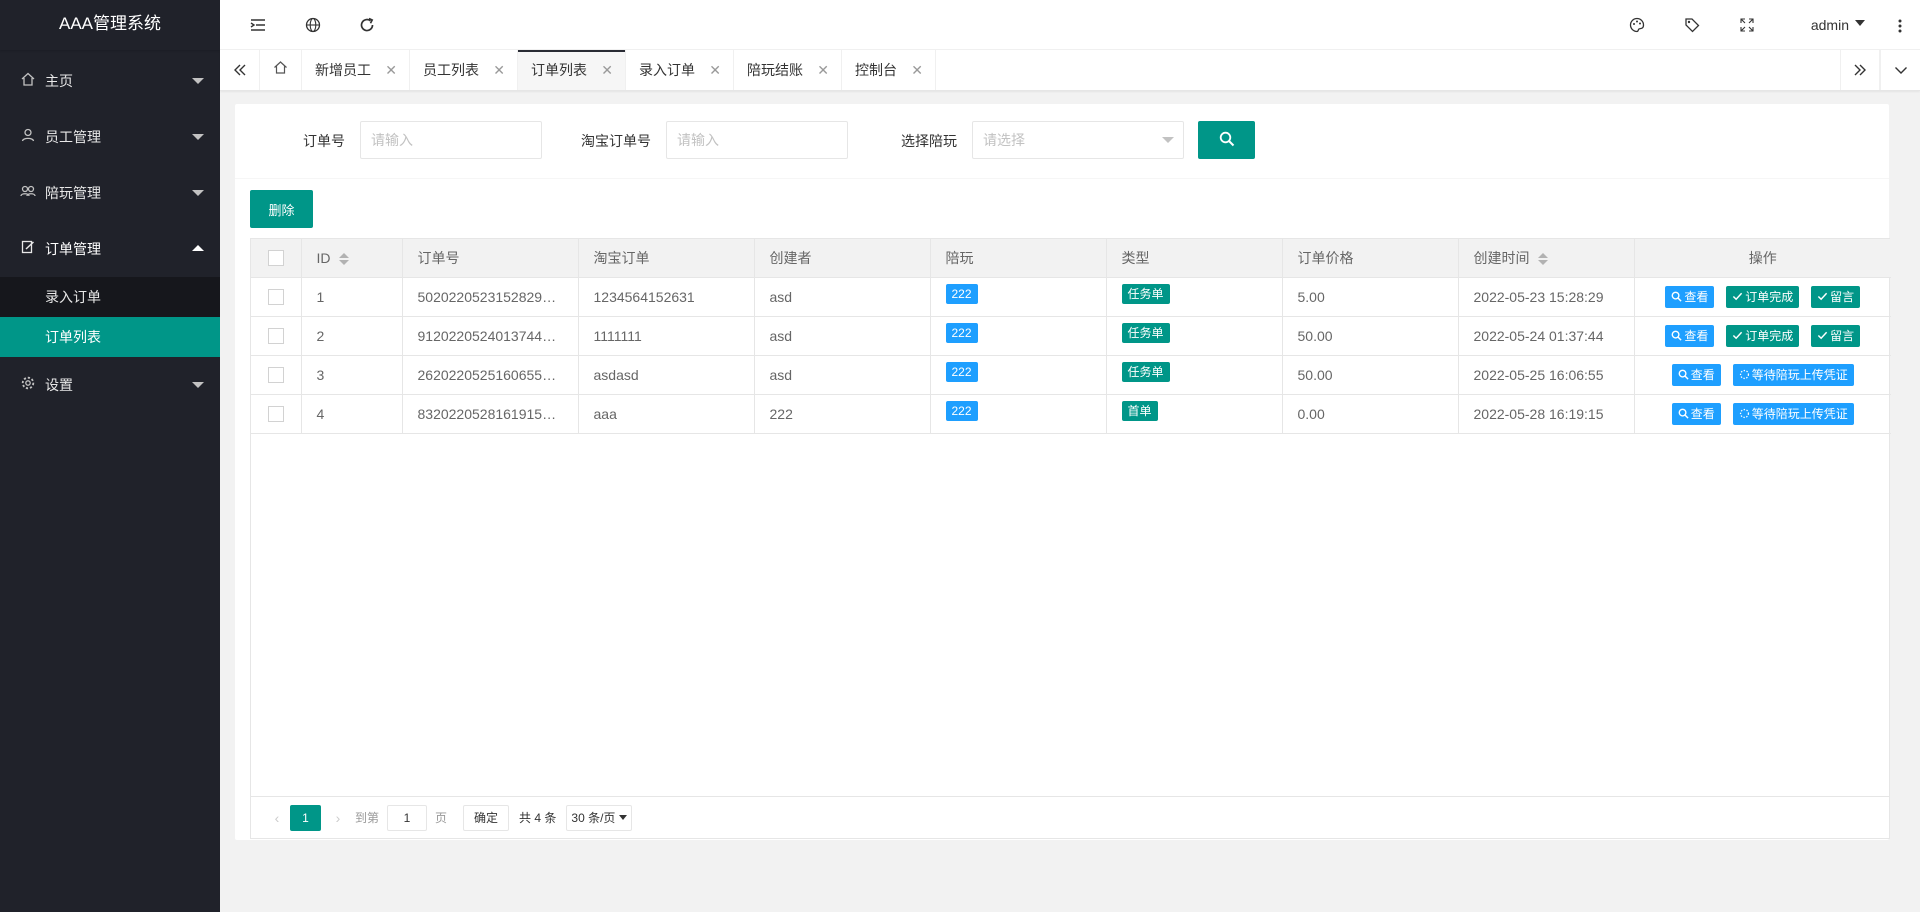 The height and width of the screenshot is (912, 1920). Describe the element at coordinates (352, 297) in the screenshot. I see `cell-id: 1` at that location.